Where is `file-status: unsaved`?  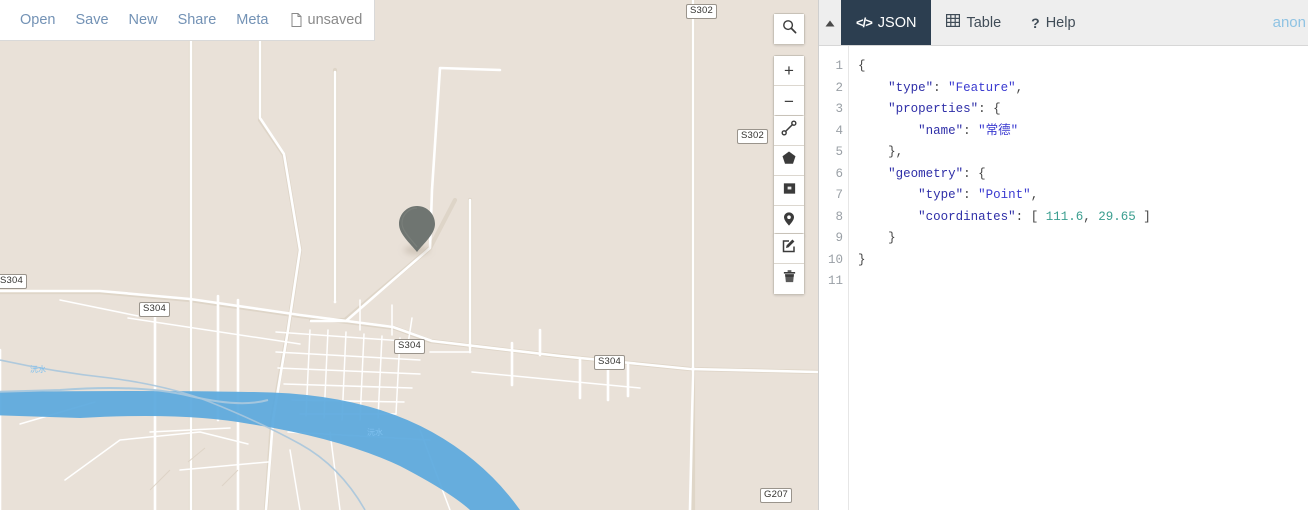 file-status: unsaved is located at coordinates (327, 20).